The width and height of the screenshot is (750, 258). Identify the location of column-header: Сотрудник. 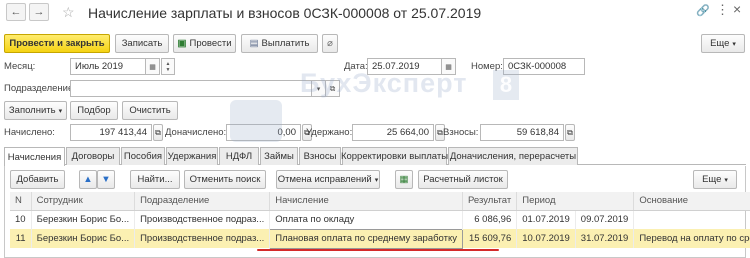
(83, 201).